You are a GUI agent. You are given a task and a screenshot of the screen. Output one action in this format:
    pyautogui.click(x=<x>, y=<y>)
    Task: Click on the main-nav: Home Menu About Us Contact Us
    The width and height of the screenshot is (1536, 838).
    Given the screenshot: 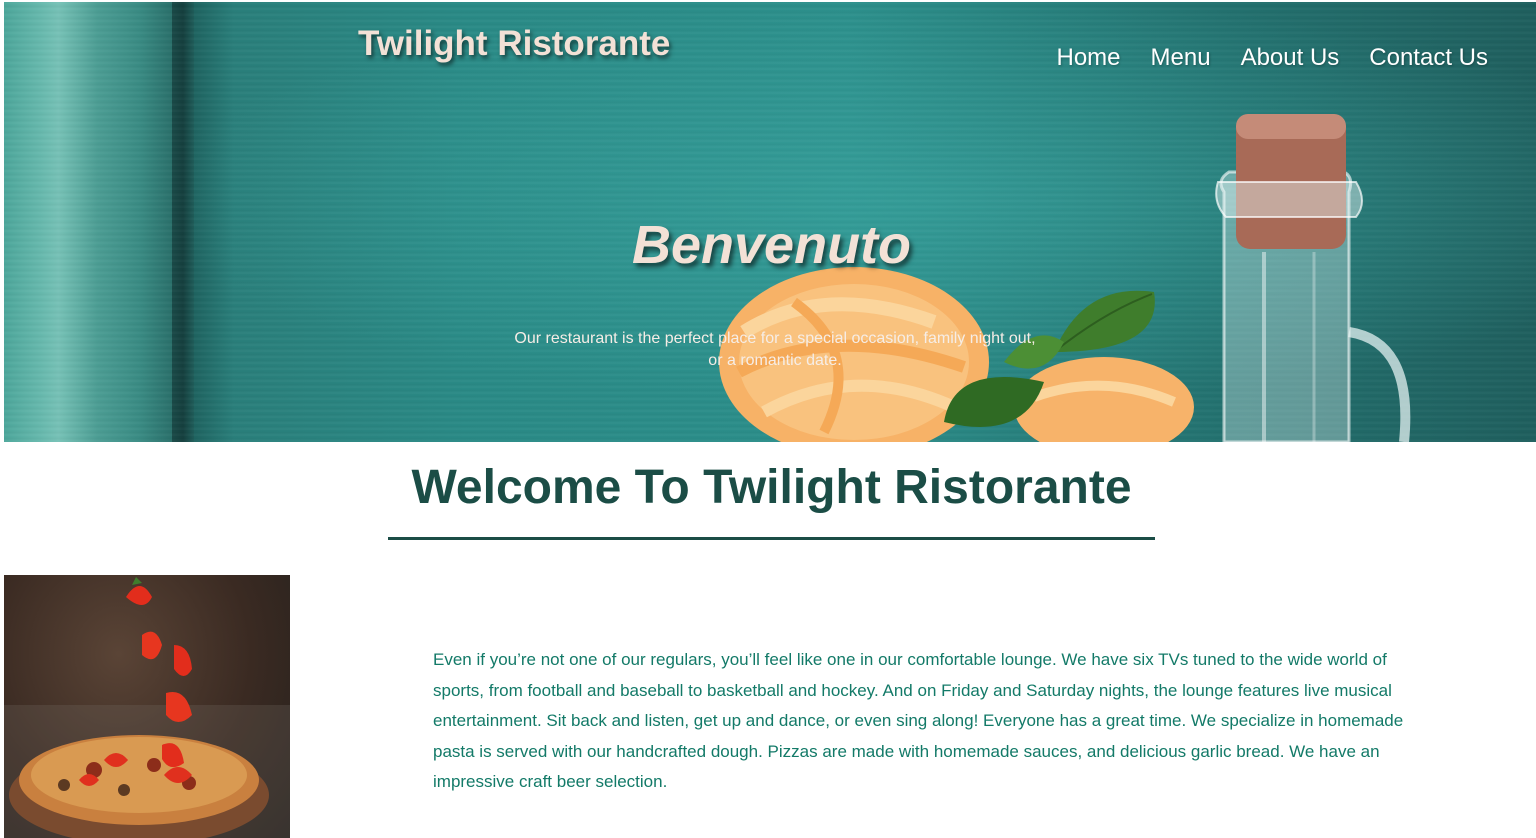 What is the action you would take?
    pyautogui.click(x=1272, y=58)
    